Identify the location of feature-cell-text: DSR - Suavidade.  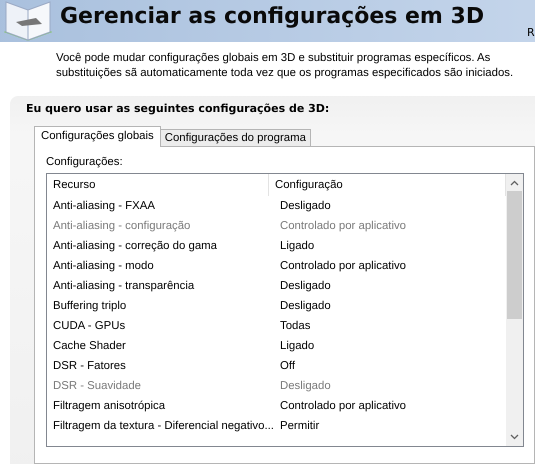
(97, 386).